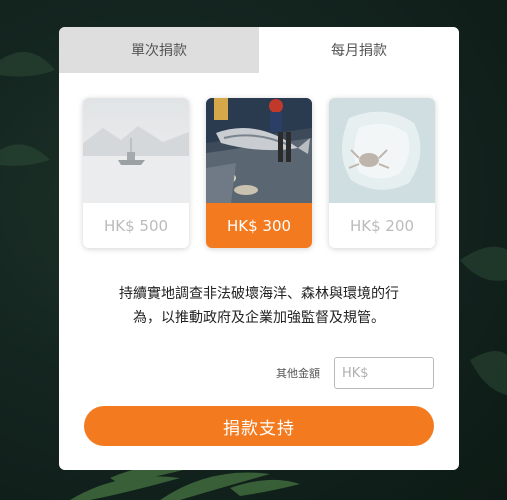 This screenshot has height=500, width=507. What do you see at coordinates (359, 50) in the screenshot?
I see `tab-monthly: 每月捐款` at bounding box center [359, 50].